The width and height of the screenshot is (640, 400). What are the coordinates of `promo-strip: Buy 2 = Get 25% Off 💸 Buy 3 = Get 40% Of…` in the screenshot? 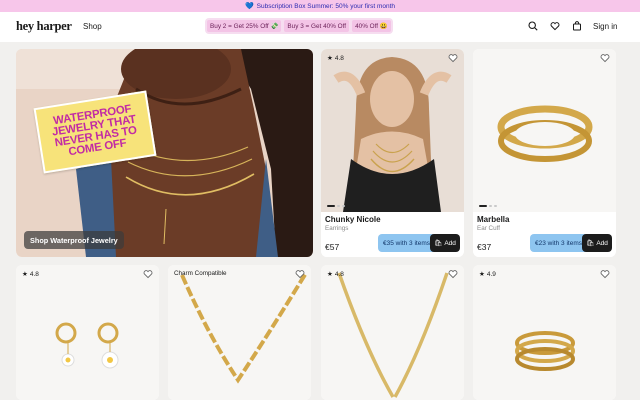 It's located at (299, 26).